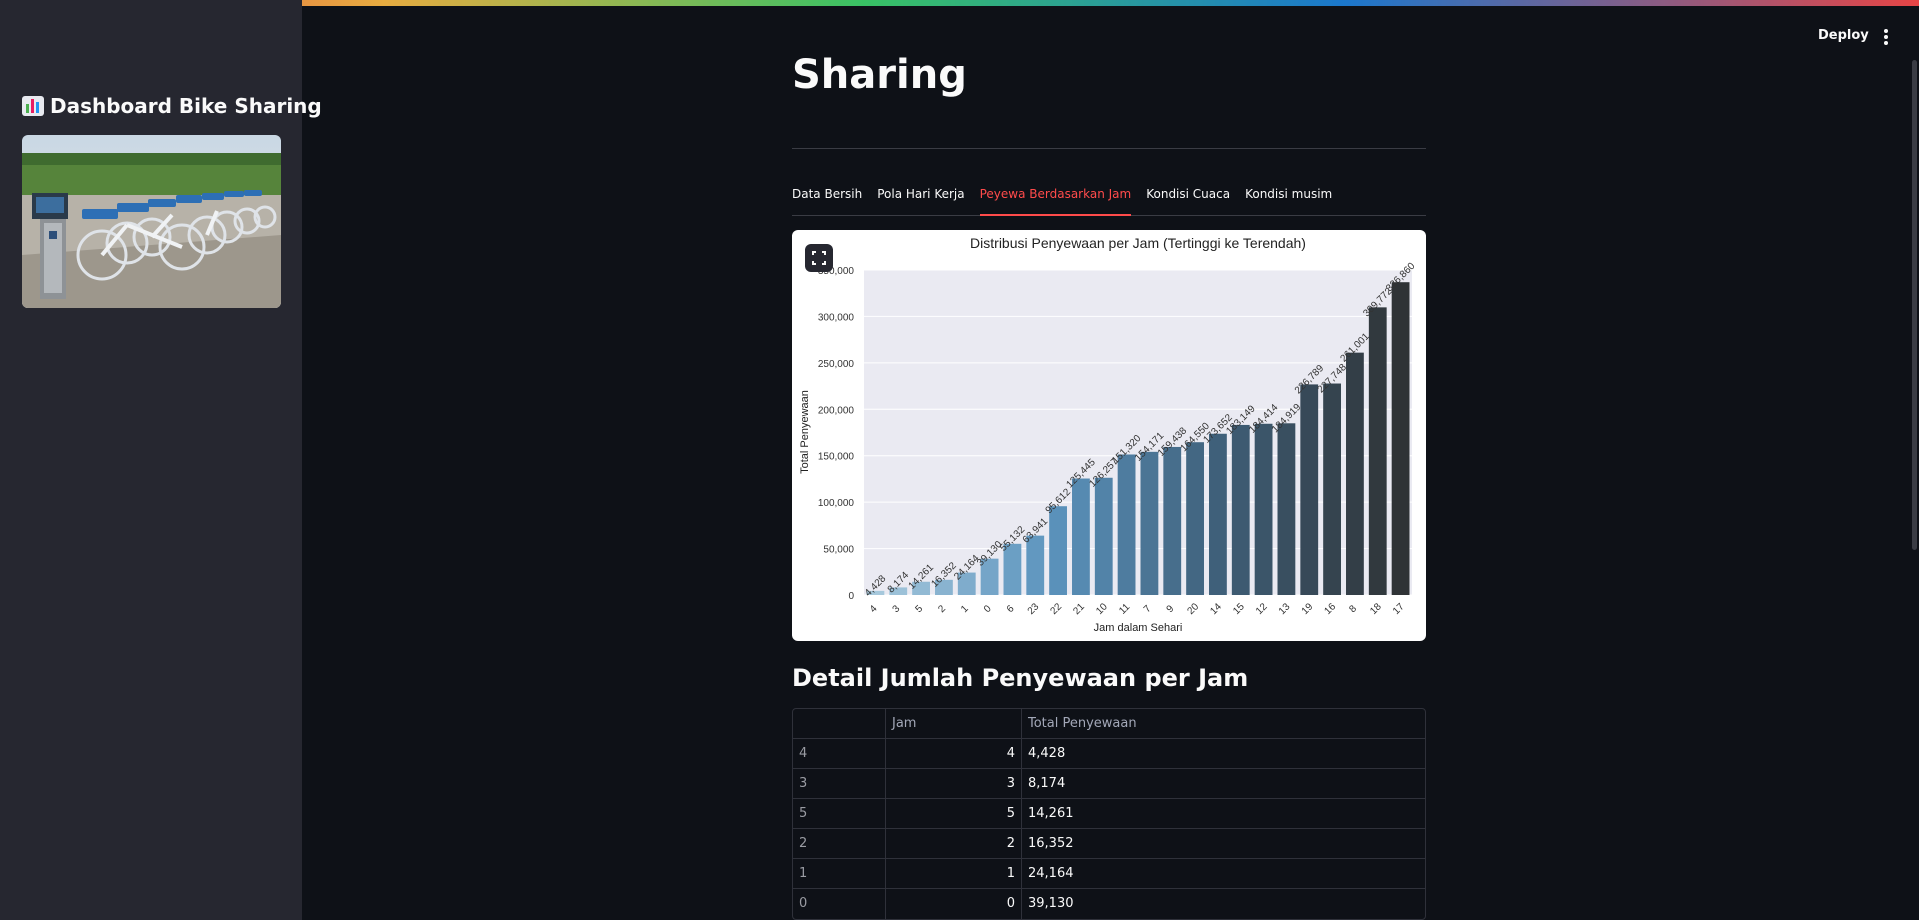  I want to click on table-row: 3 3 8,174, so click(1109, 784).